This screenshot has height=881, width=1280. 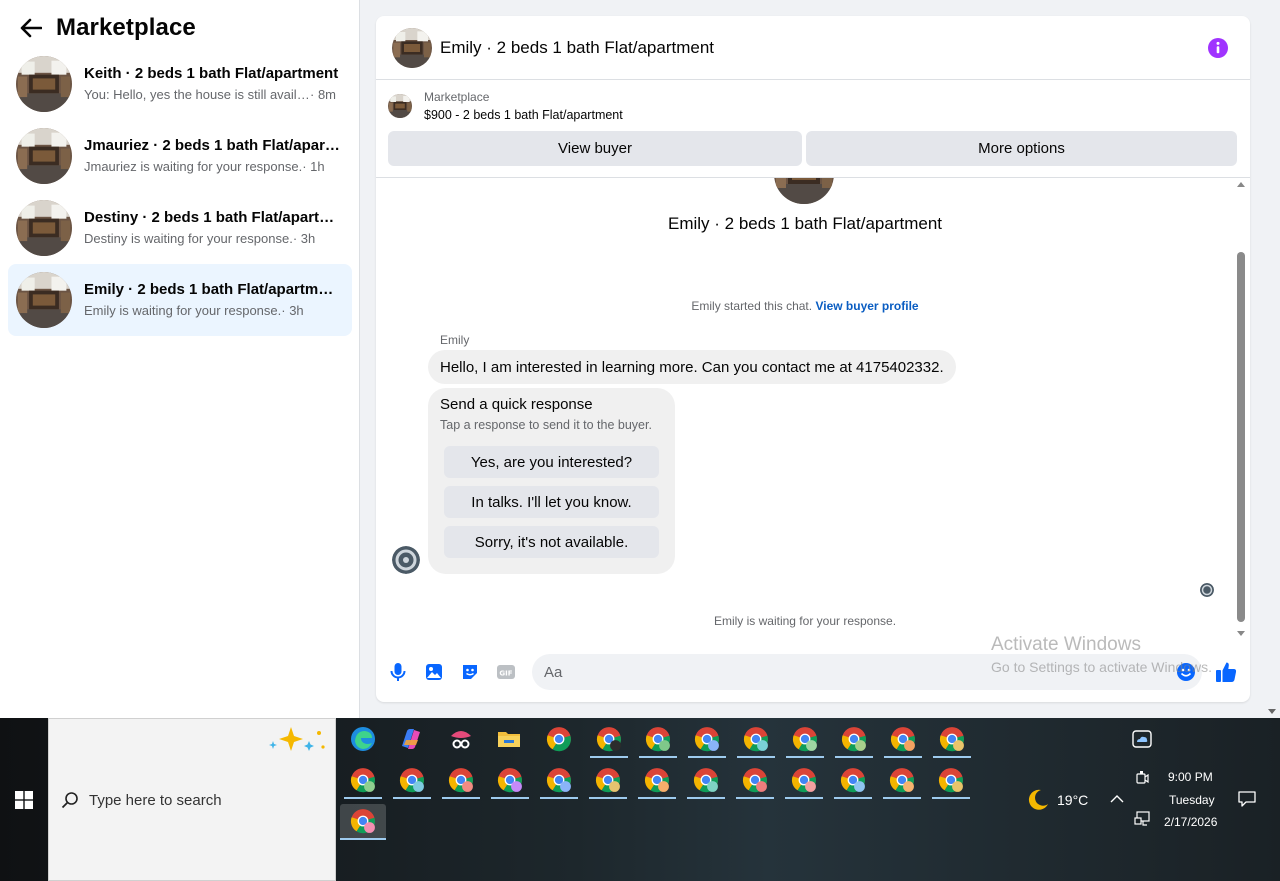 I want to click on notifications-icon, so click(x=1247, y=801).